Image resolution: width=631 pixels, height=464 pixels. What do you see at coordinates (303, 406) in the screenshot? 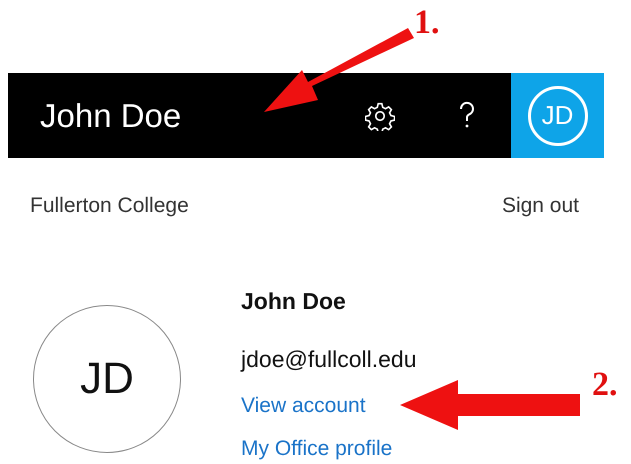
I see `profile-link: View account` at bounding box center [303, 406].